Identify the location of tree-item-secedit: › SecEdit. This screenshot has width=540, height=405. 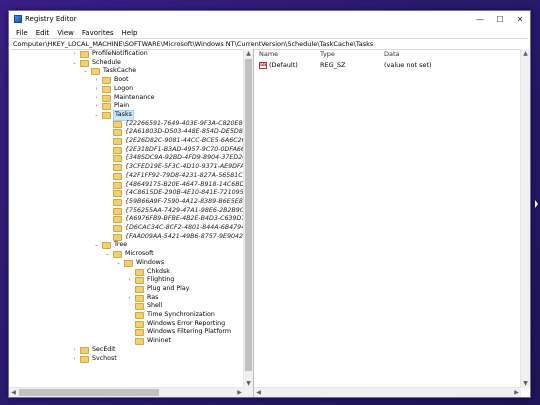
(126, 350).